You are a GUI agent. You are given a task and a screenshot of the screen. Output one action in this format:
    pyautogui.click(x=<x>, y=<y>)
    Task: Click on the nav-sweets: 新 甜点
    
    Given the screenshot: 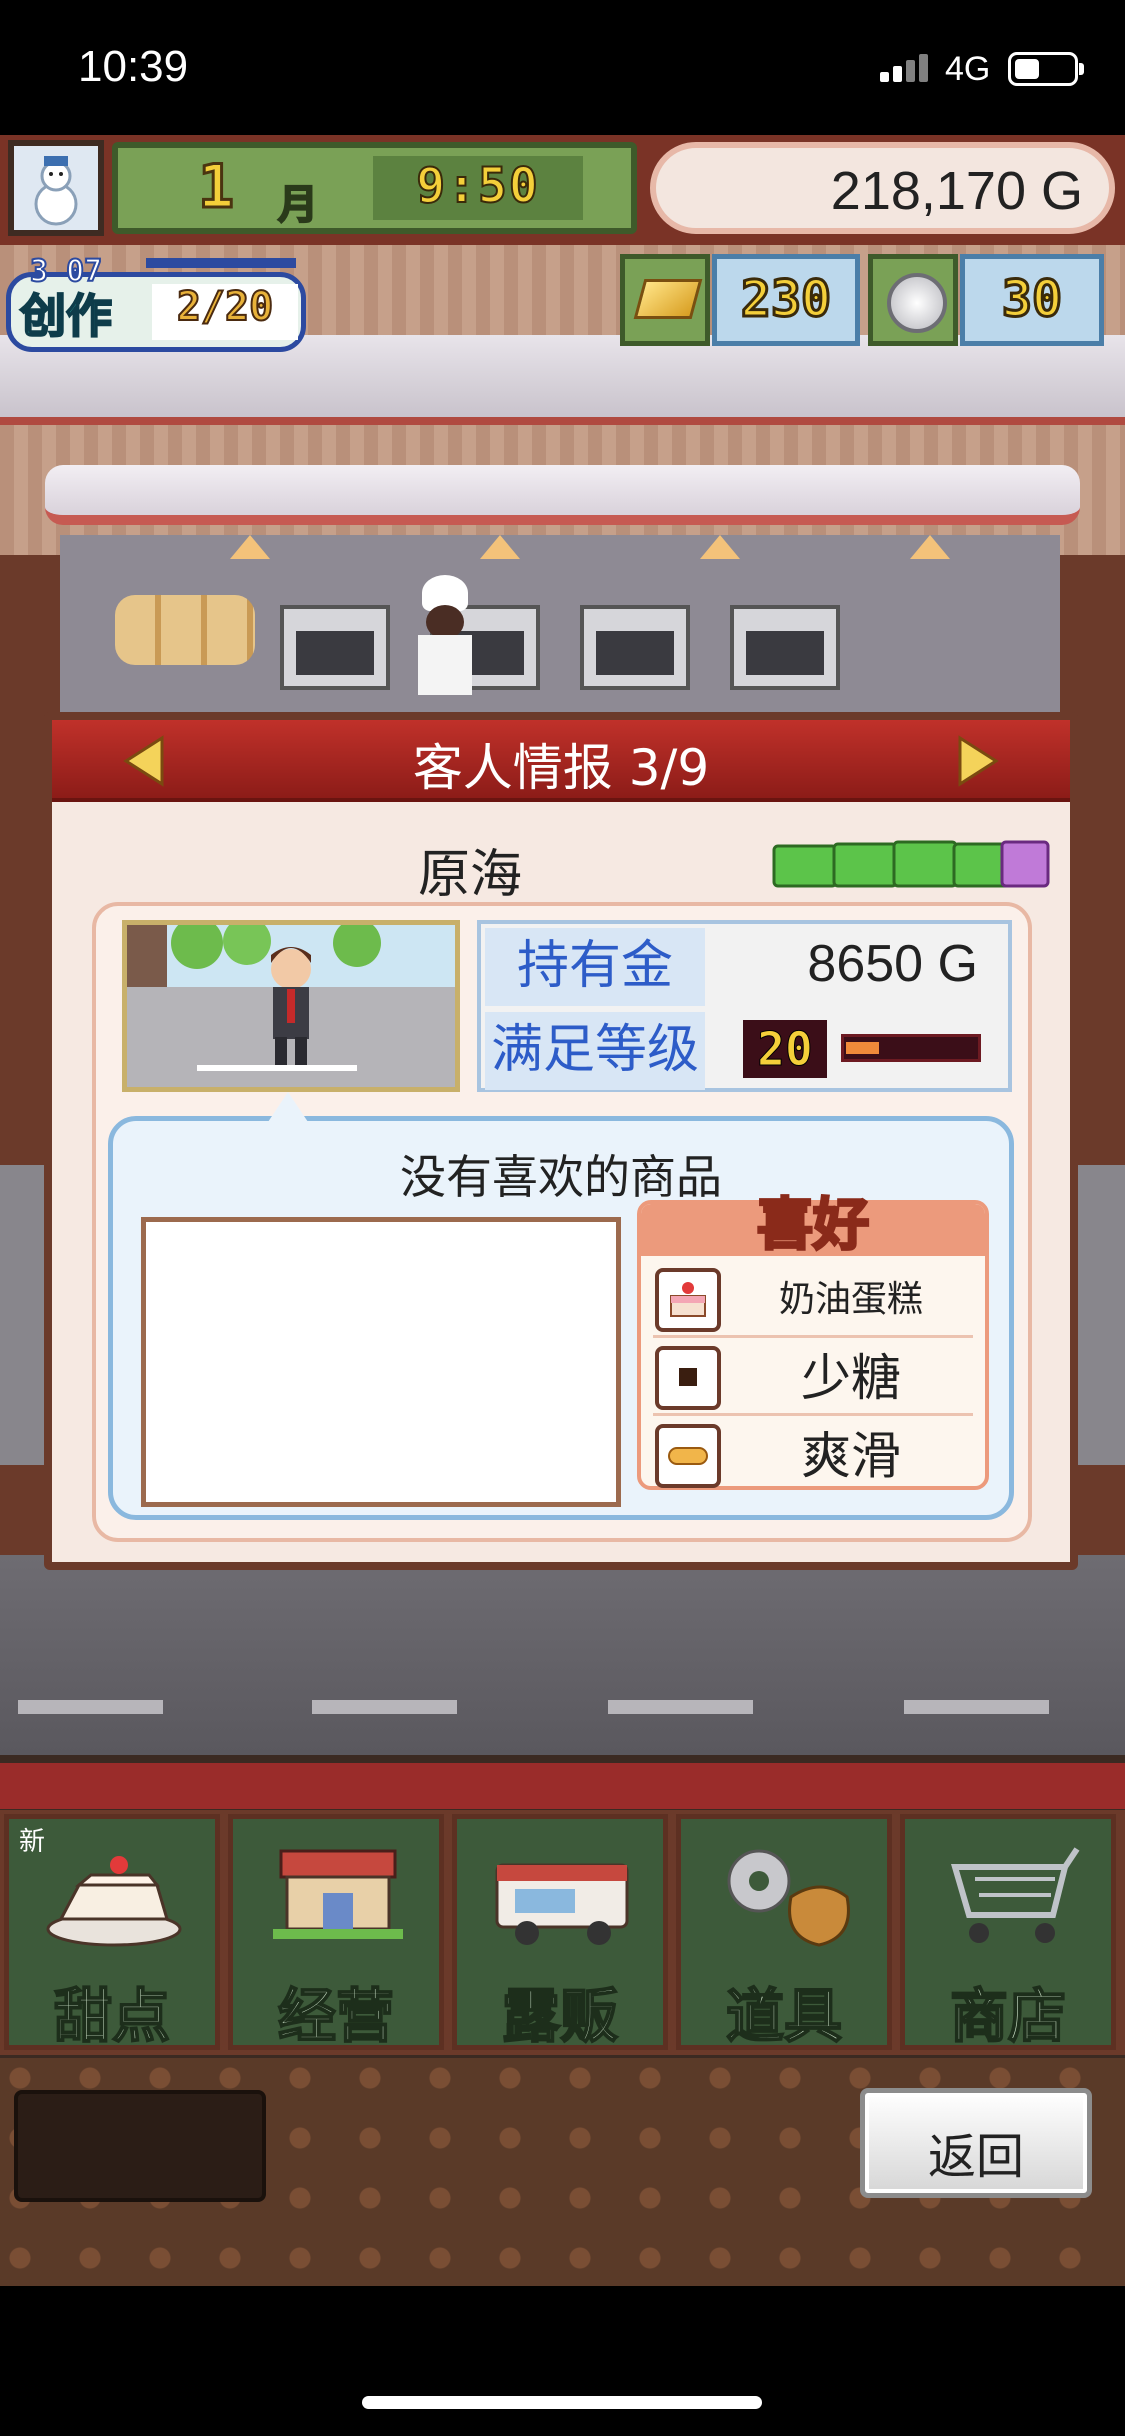 What is the action you would take?
    pyautogui.click(x=112, y=1932)
    